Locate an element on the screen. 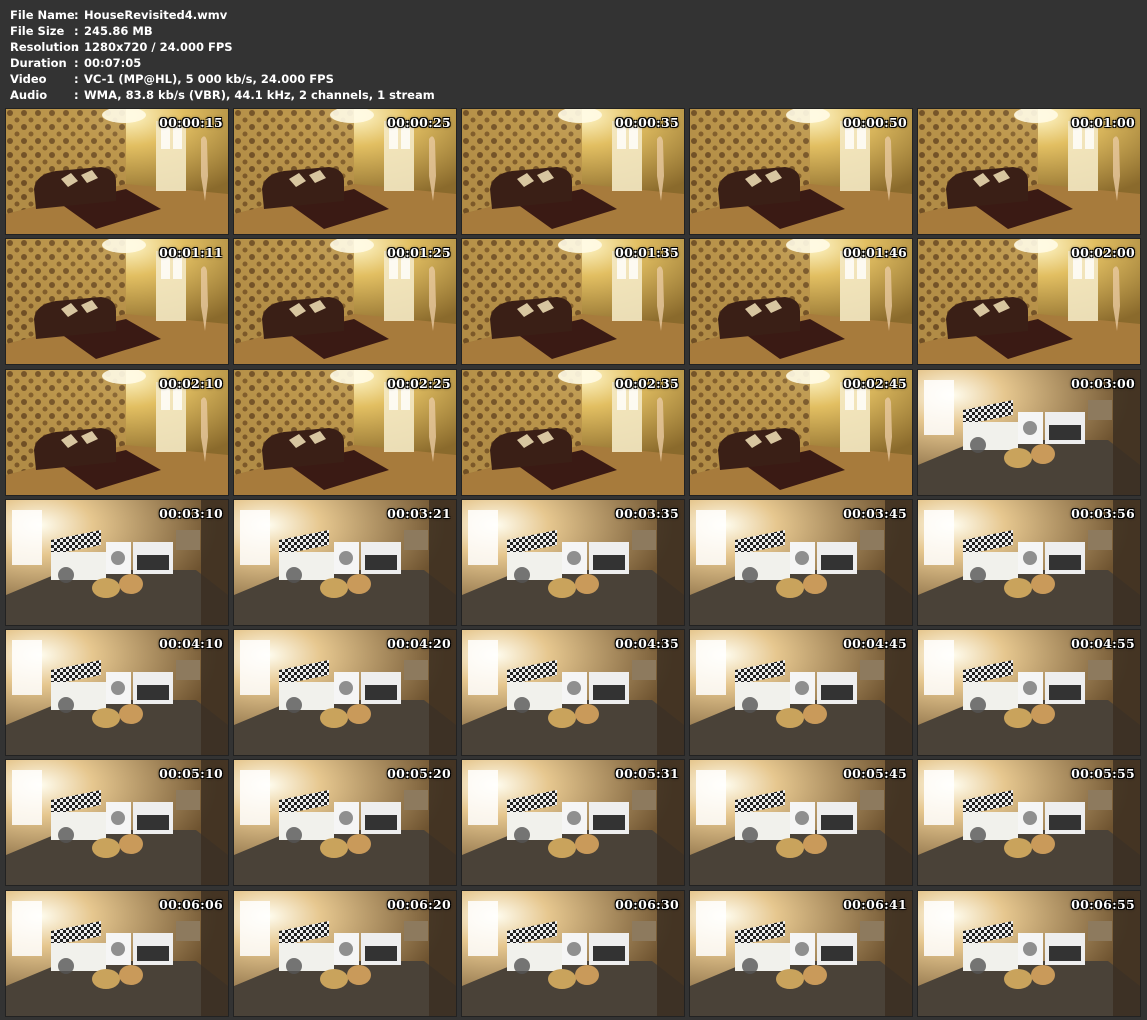 This screenshot has height=1020, width=1147. thumbnail-timestamp: 00:06:41 is located at coordinates (875, 904).